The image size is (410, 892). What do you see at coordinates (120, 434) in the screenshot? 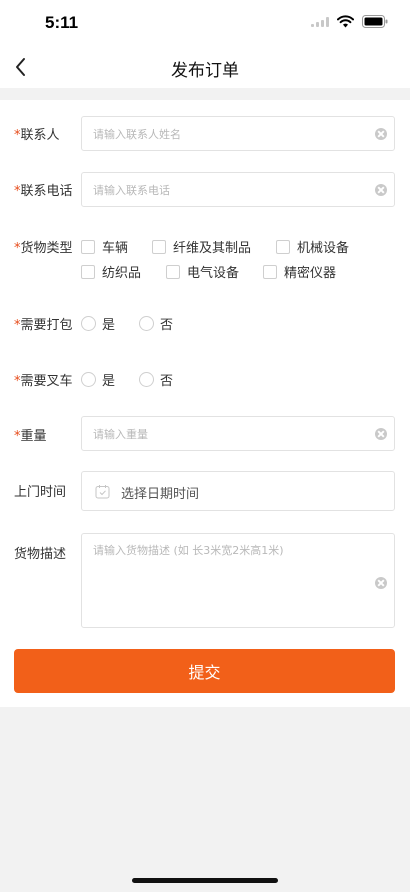
I see `weight-placeholder: 请输入重量` at bounding box center [120, 434].